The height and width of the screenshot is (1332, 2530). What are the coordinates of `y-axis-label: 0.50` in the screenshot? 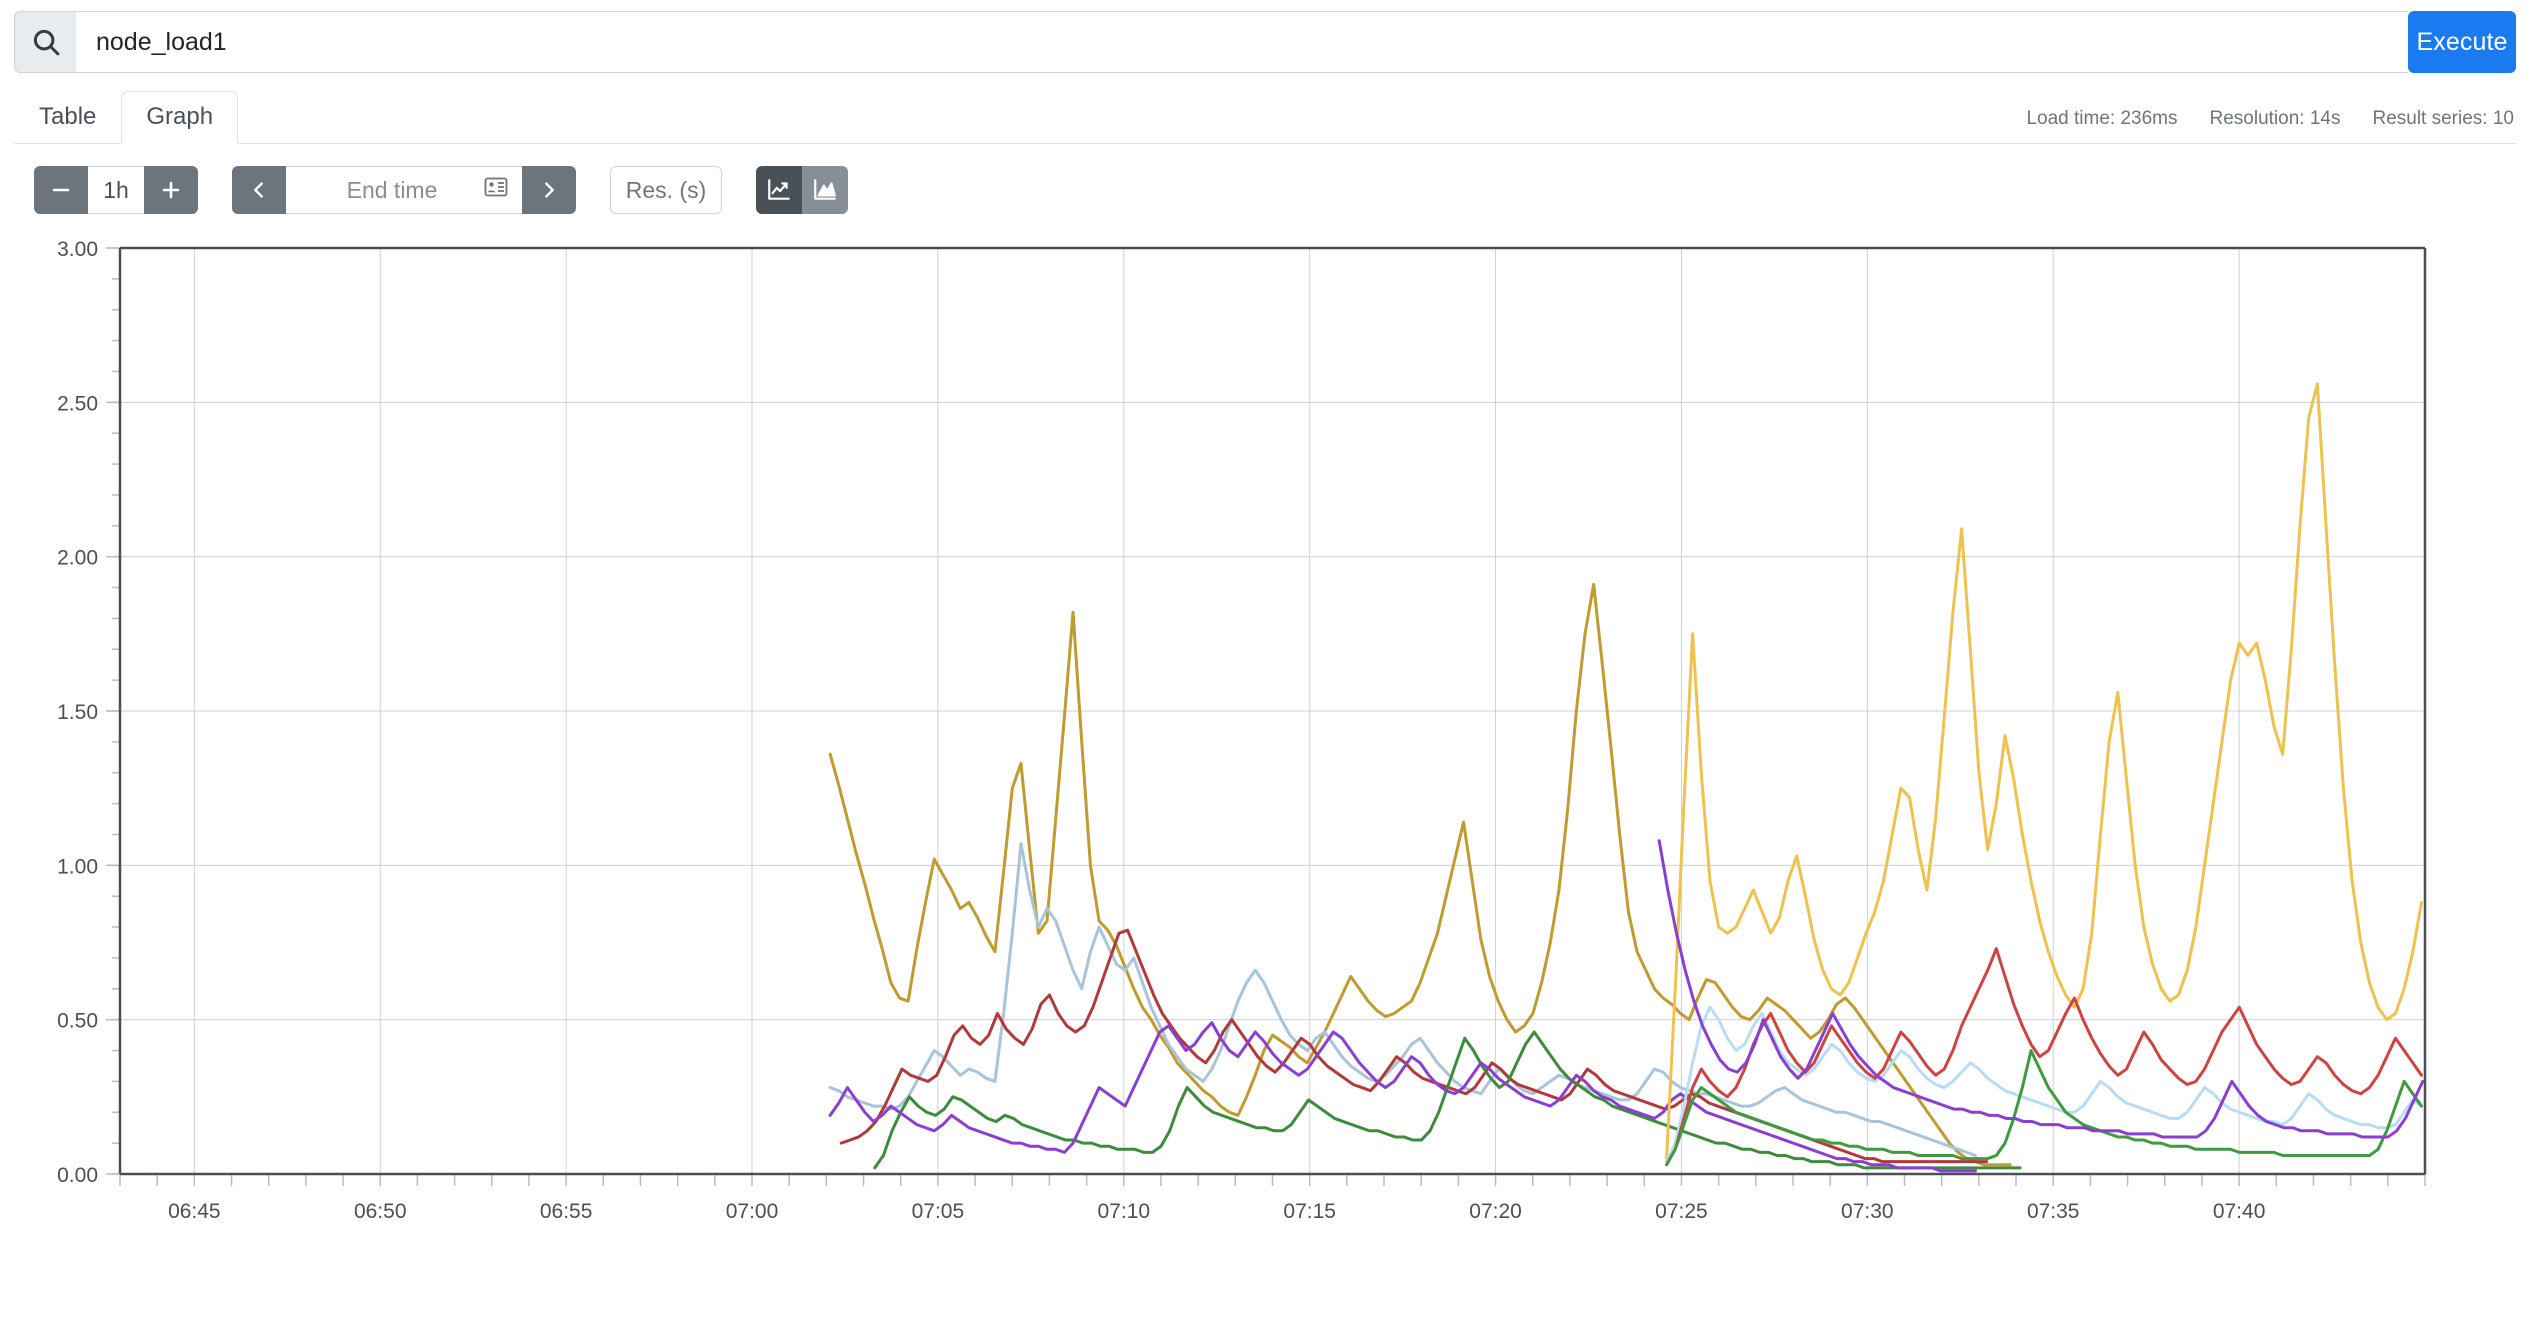 It's located at (77, 1021).